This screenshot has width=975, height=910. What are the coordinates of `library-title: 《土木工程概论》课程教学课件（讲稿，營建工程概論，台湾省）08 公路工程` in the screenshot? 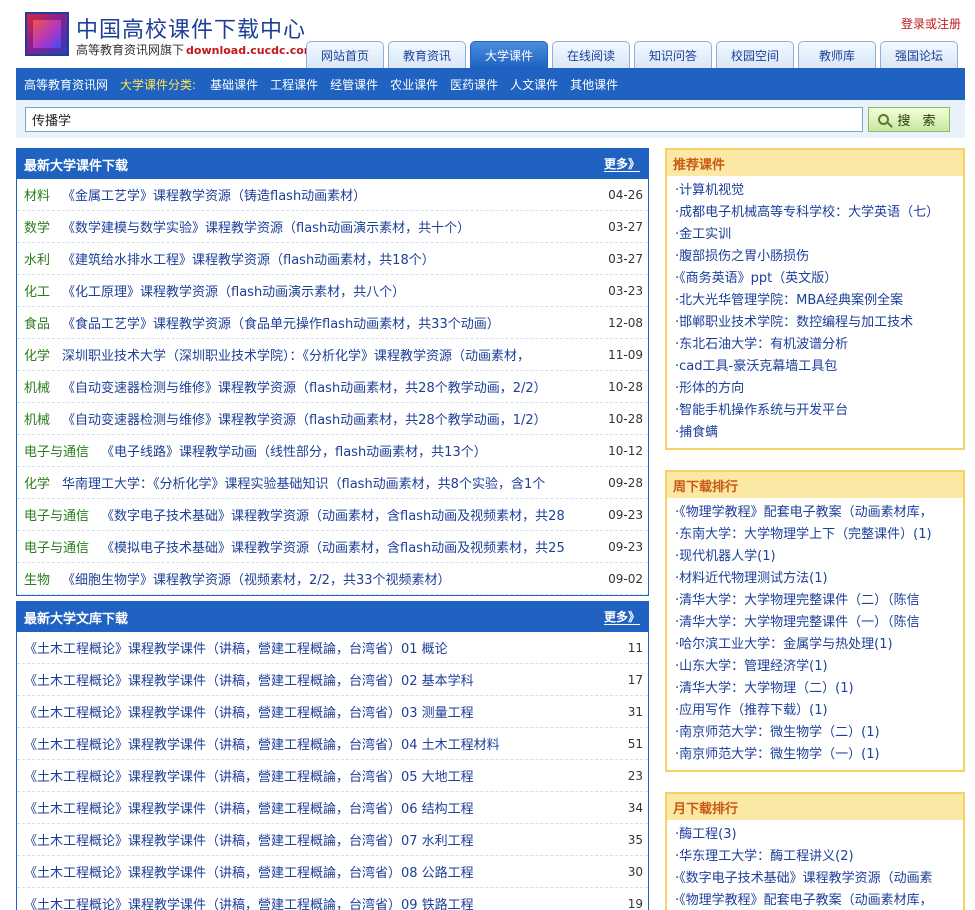 It's located at (322, 871).